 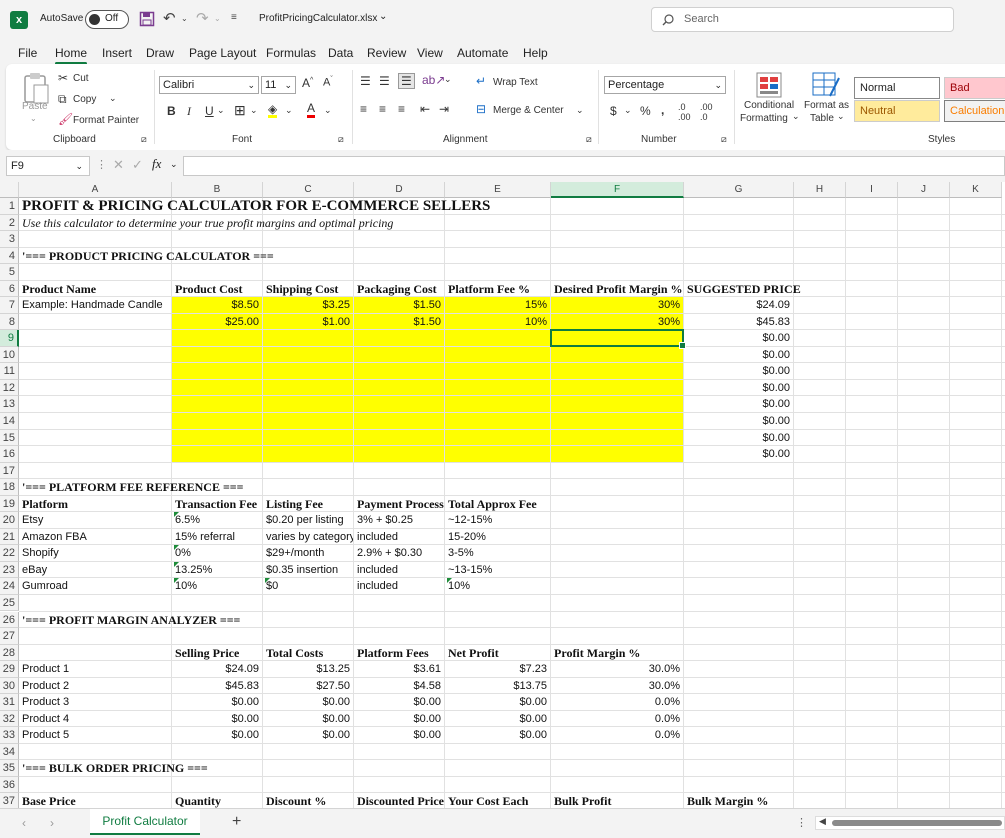 I want to click on conditional-formatting-icon, so click(x=769, y=85).